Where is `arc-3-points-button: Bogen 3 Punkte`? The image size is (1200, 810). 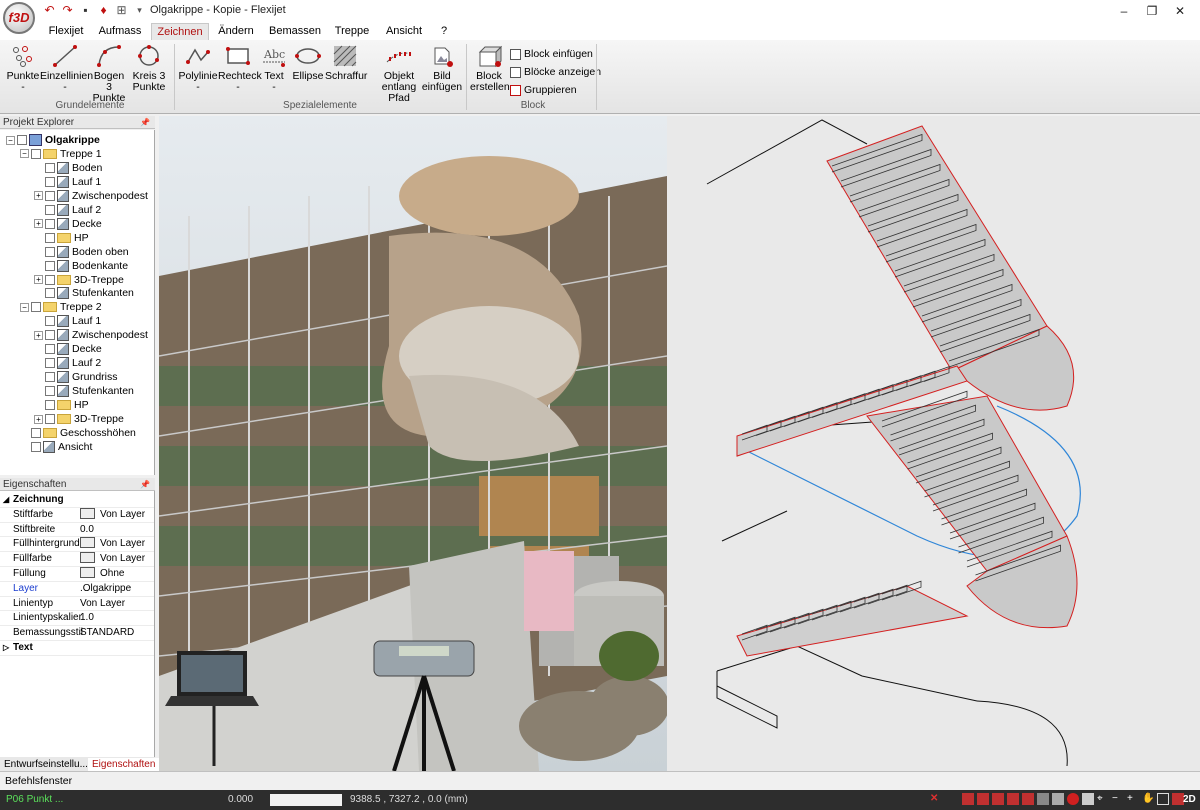 arc-3-points-button: Bogen 3 Punkte is located at coordinates (109, 74).